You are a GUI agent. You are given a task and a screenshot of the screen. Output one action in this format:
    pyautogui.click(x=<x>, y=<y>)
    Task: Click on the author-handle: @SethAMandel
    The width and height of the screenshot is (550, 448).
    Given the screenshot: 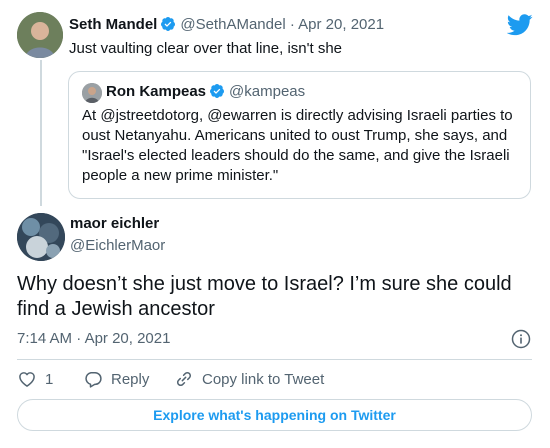 What is the action you would take?
    pyautogui.click(x=232, y=24)
    